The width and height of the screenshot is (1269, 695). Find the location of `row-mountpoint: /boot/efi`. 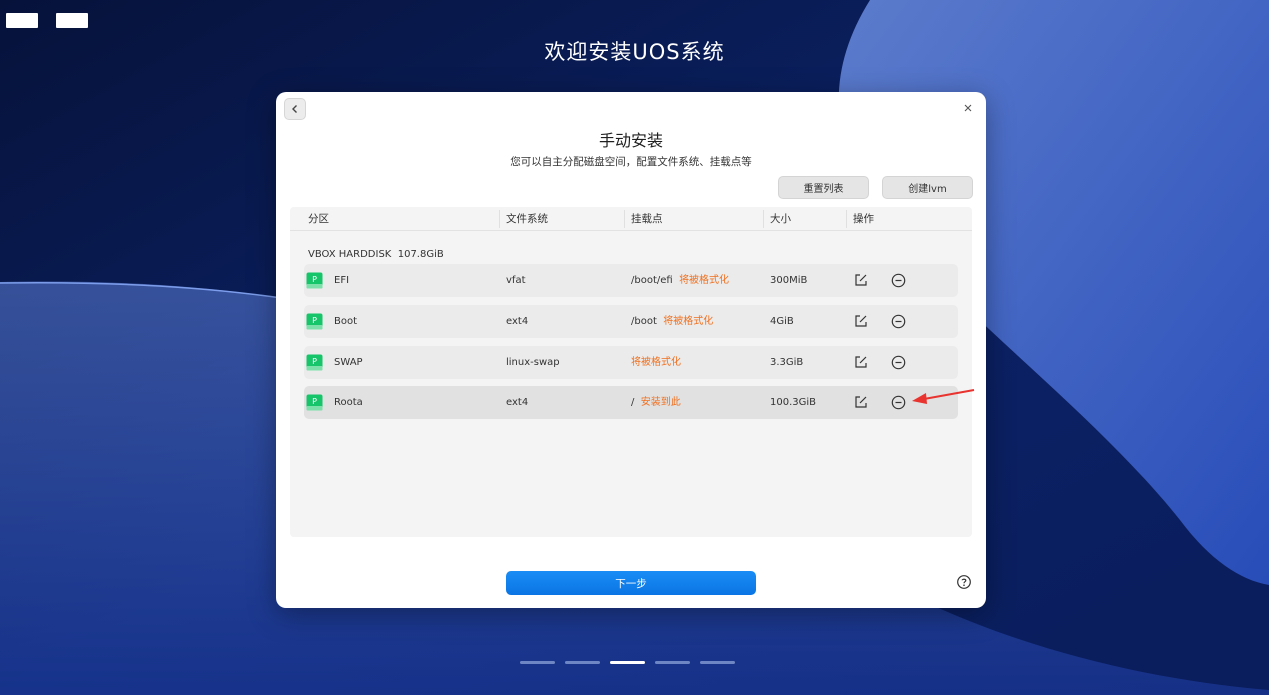

row-mountpoint: /boot/efi is located at coordinates (652, 280).